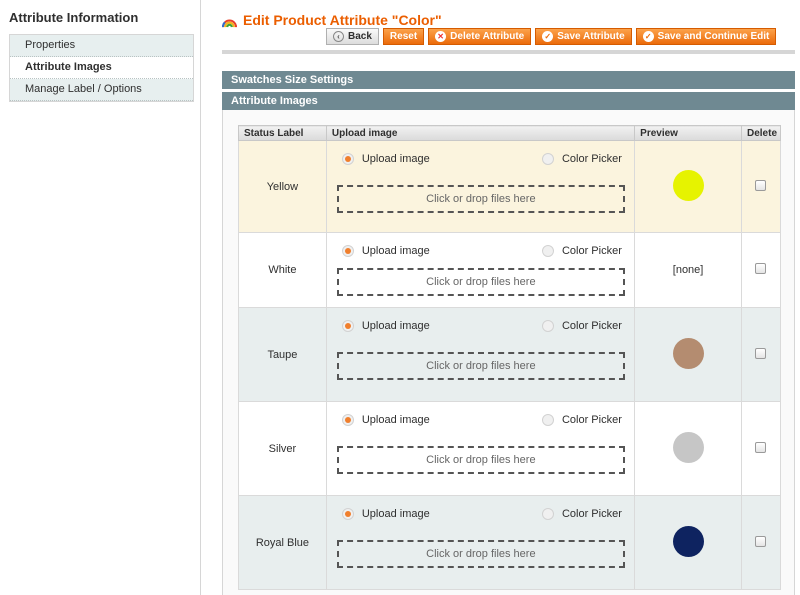 The height and width of the screenshot is (595, 800). I want to click on back-button: ‹ Back, so click(352, 36).